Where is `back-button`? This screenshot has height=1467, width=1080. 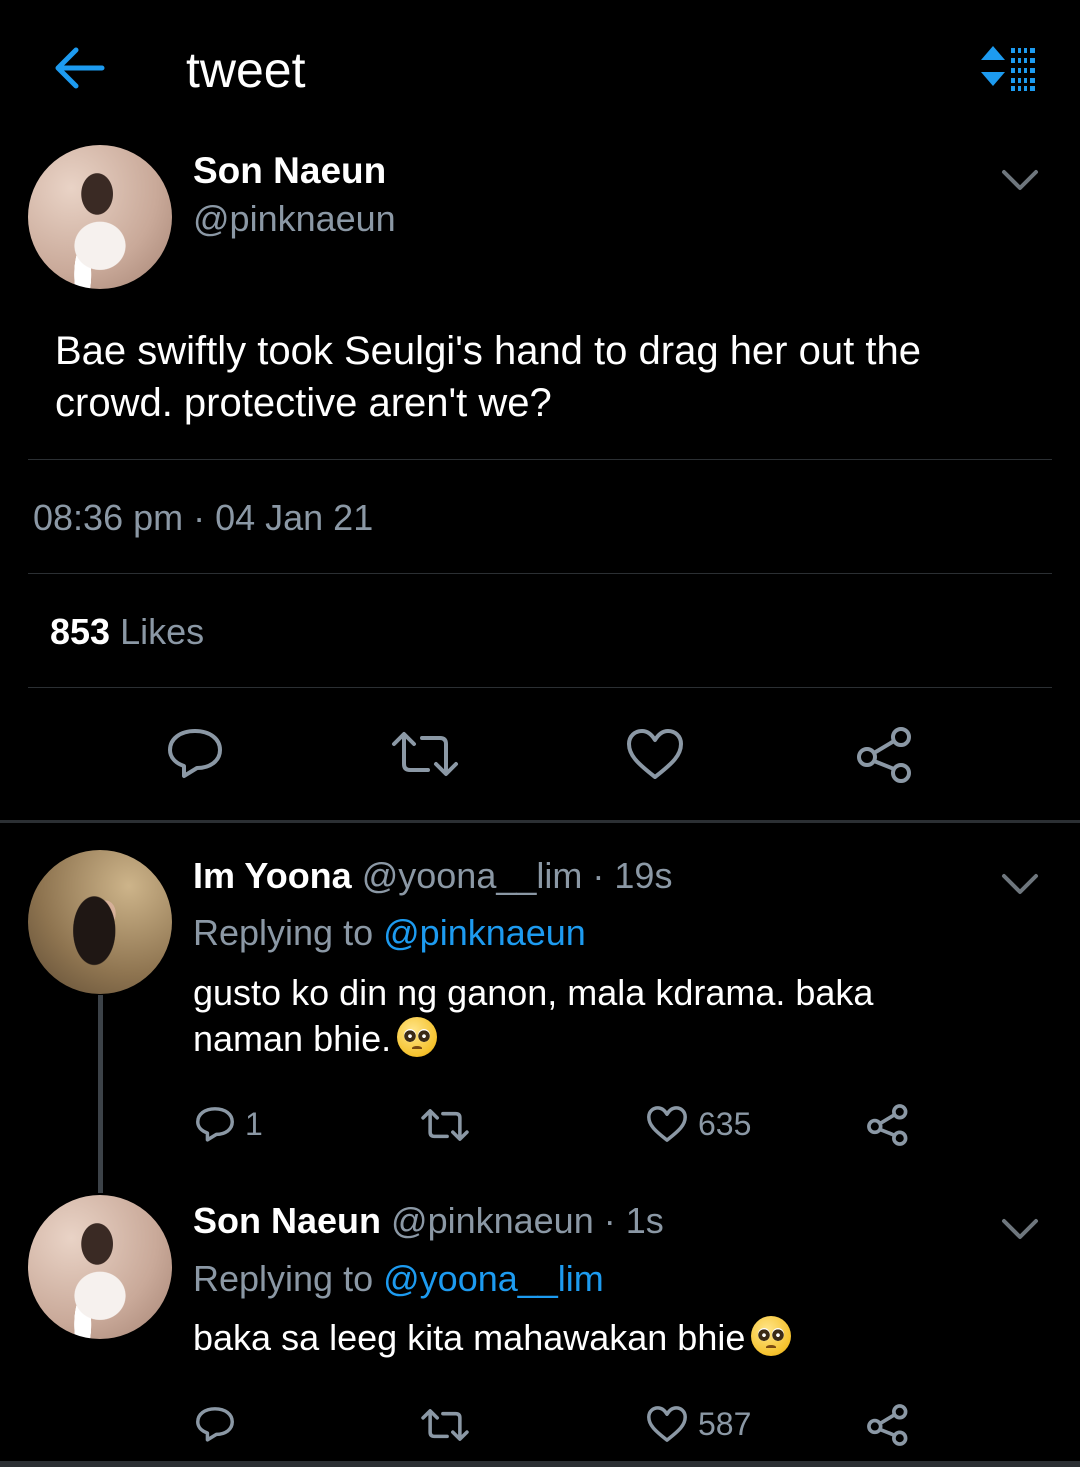 back-button is located at coordinates (78, 68).